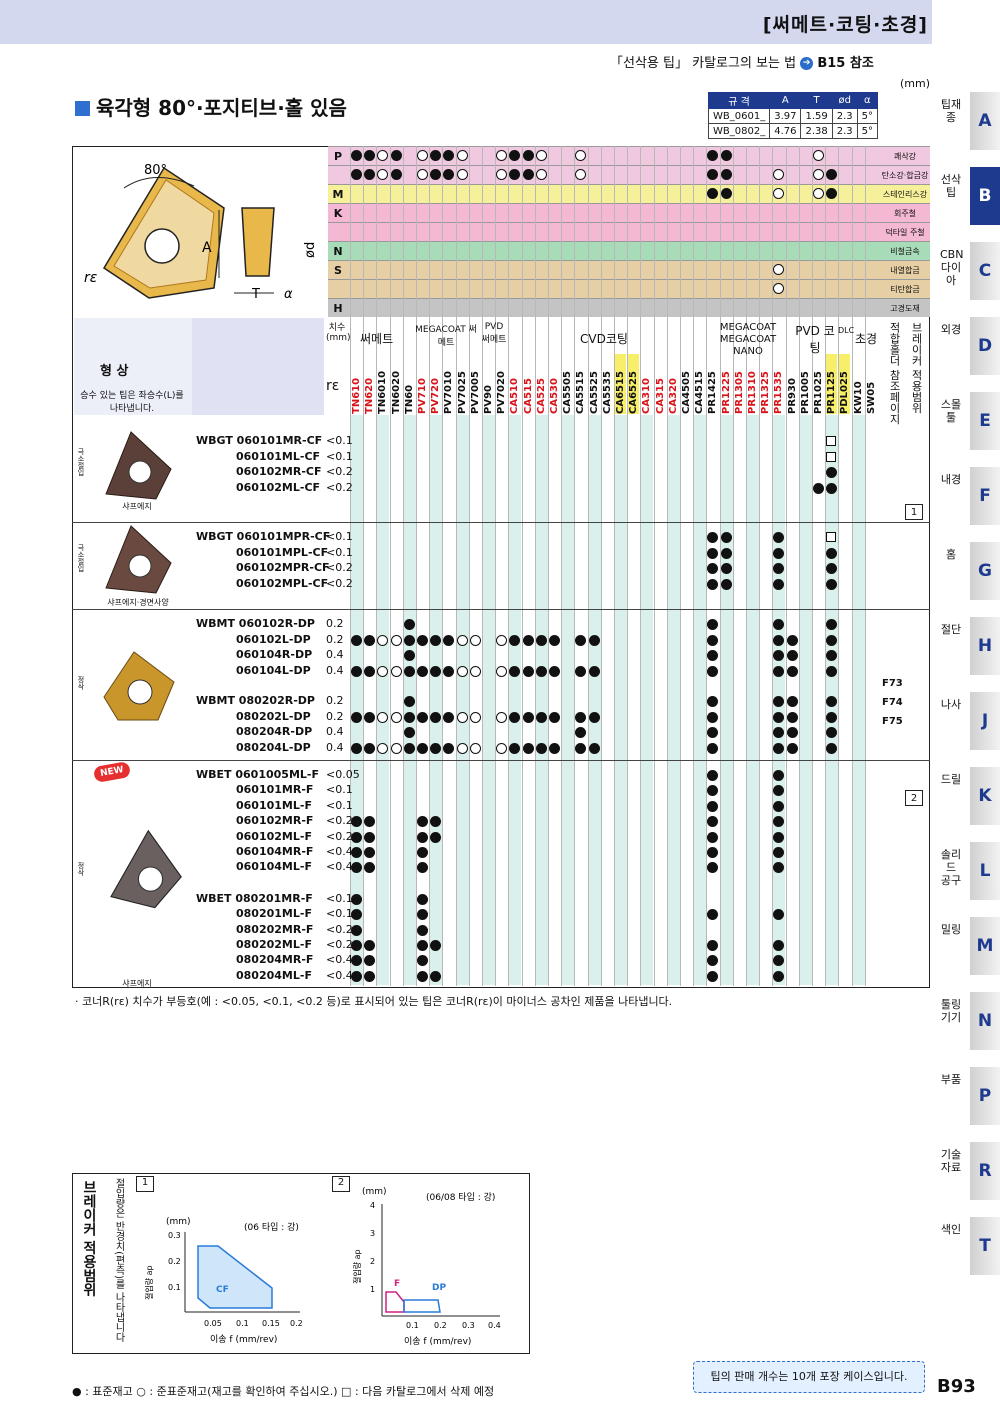 This screenshot has width=1000, height=1415. What do you see at coordinates (201, 232) in the screenshot?
I see `insert-diagram: 80° A rε T α ød` at bounding box center [201, 232].